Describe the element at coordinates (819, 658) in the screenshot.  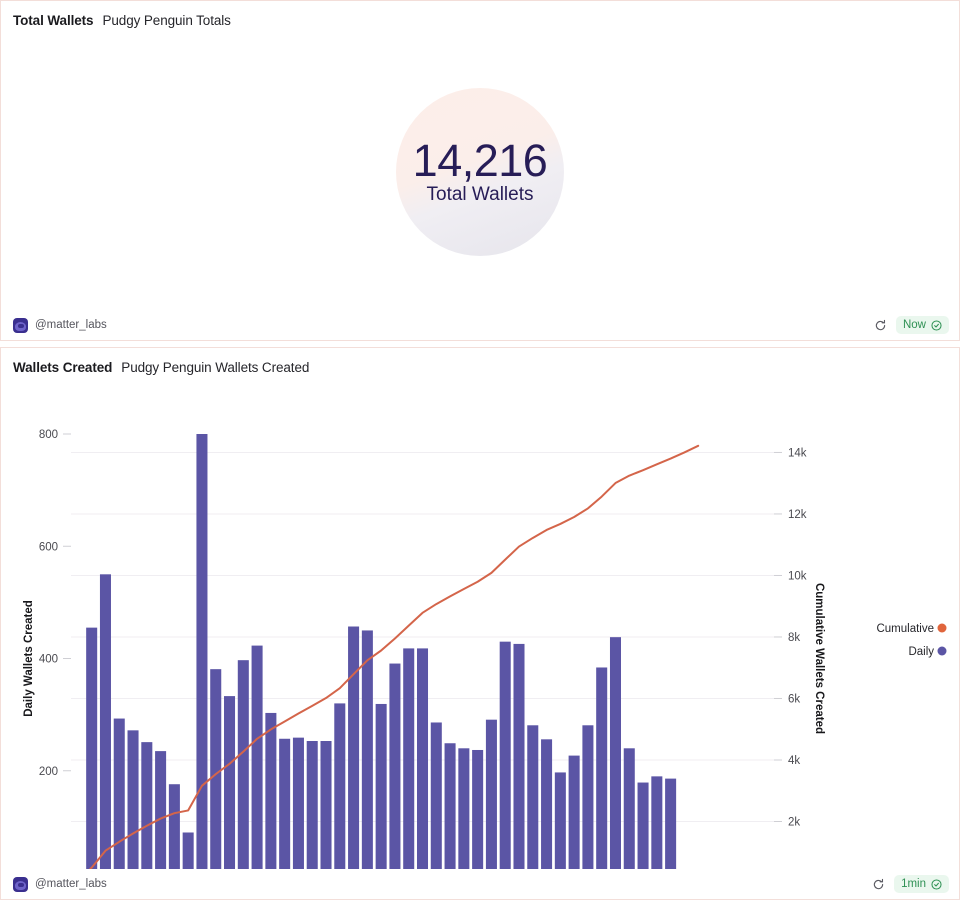
I see `y2-axis-title: Cumulative Wallets Created` at that location.